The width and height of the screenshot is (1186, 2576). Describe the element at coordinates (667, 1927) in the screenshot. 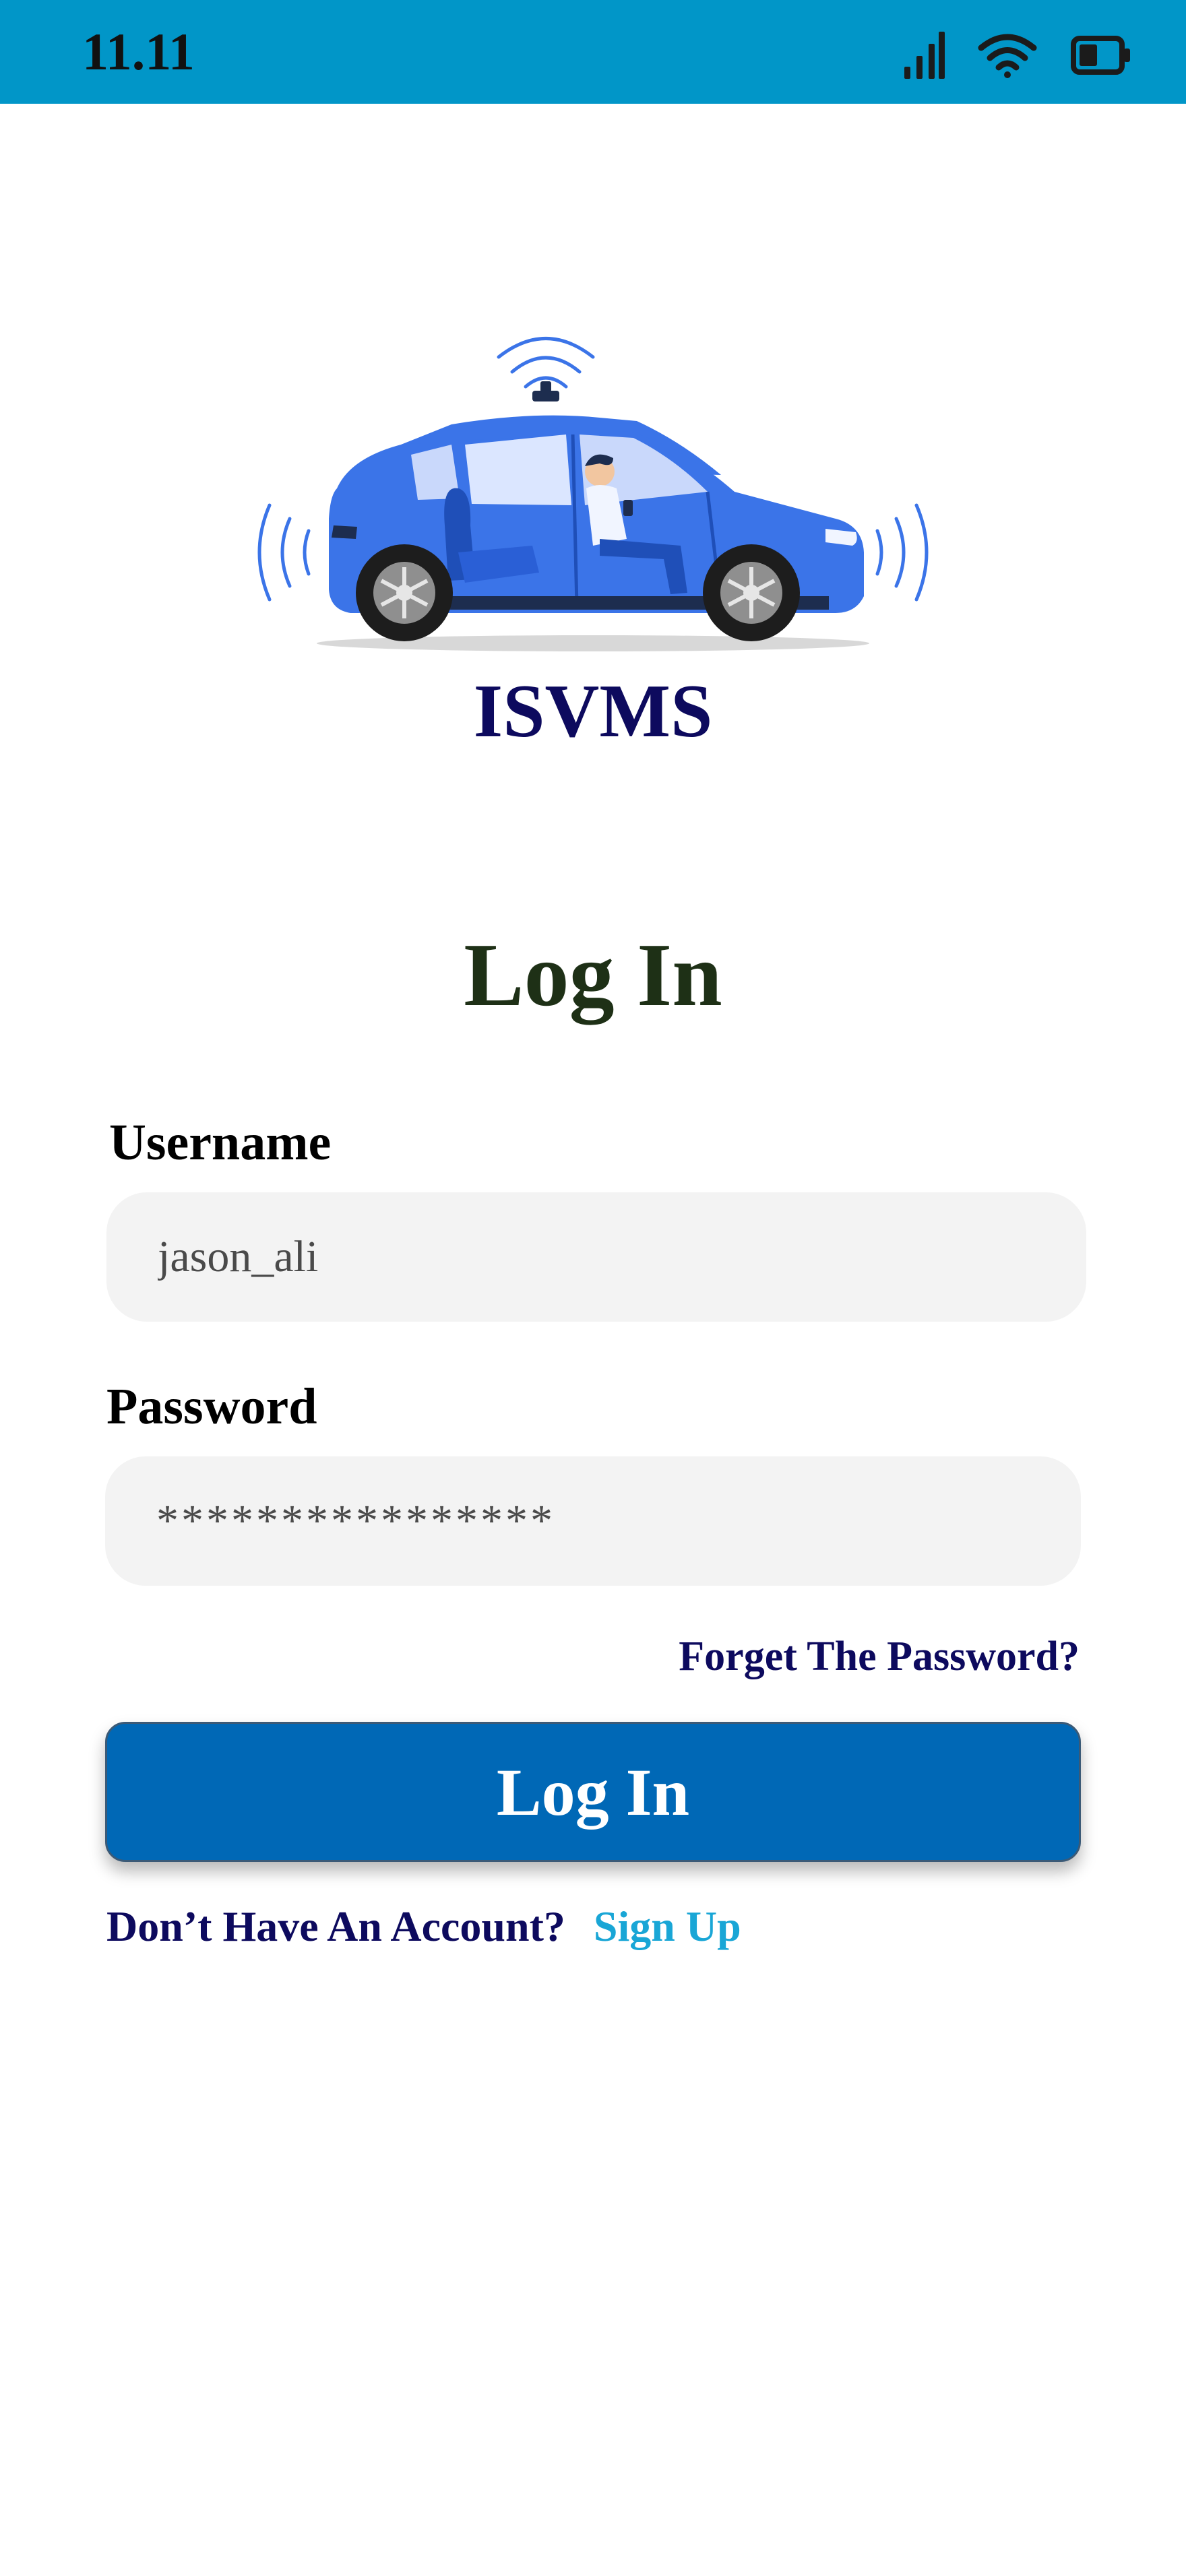

I see `signup-link: Sign Up` at that location.